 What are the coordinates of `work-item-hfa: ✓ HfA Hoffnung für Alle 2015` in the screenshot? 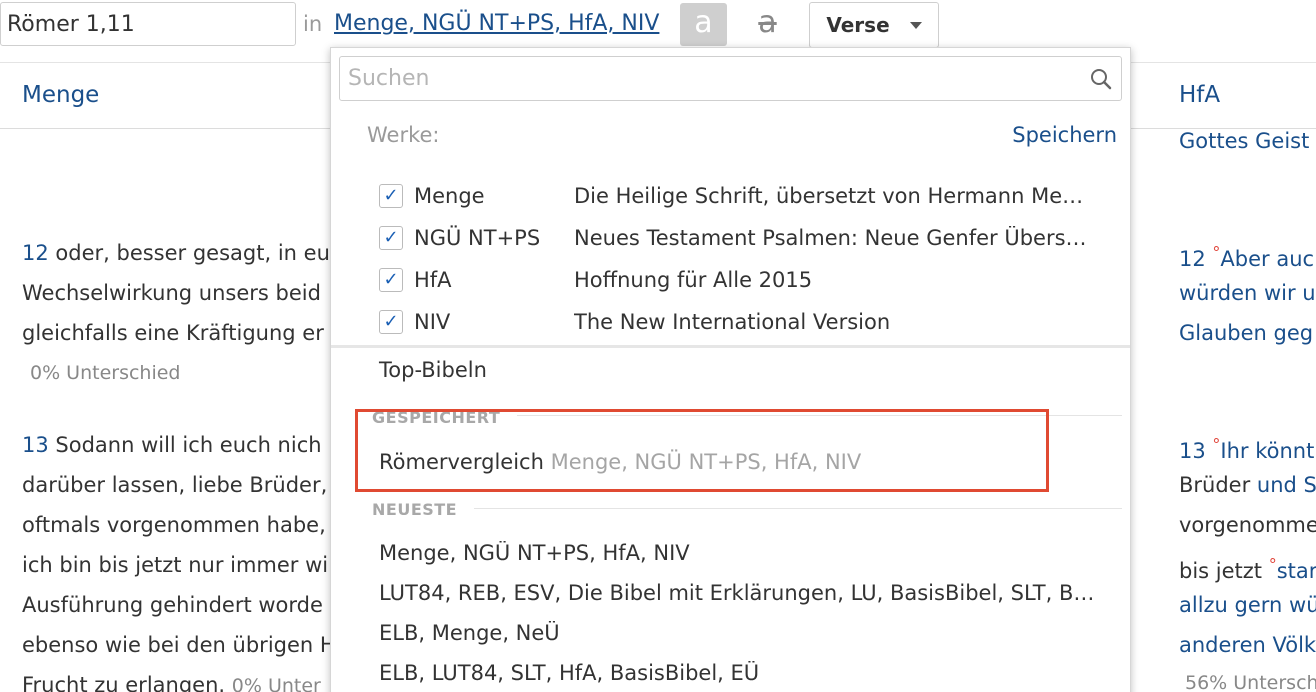 It's located at (749, 280).